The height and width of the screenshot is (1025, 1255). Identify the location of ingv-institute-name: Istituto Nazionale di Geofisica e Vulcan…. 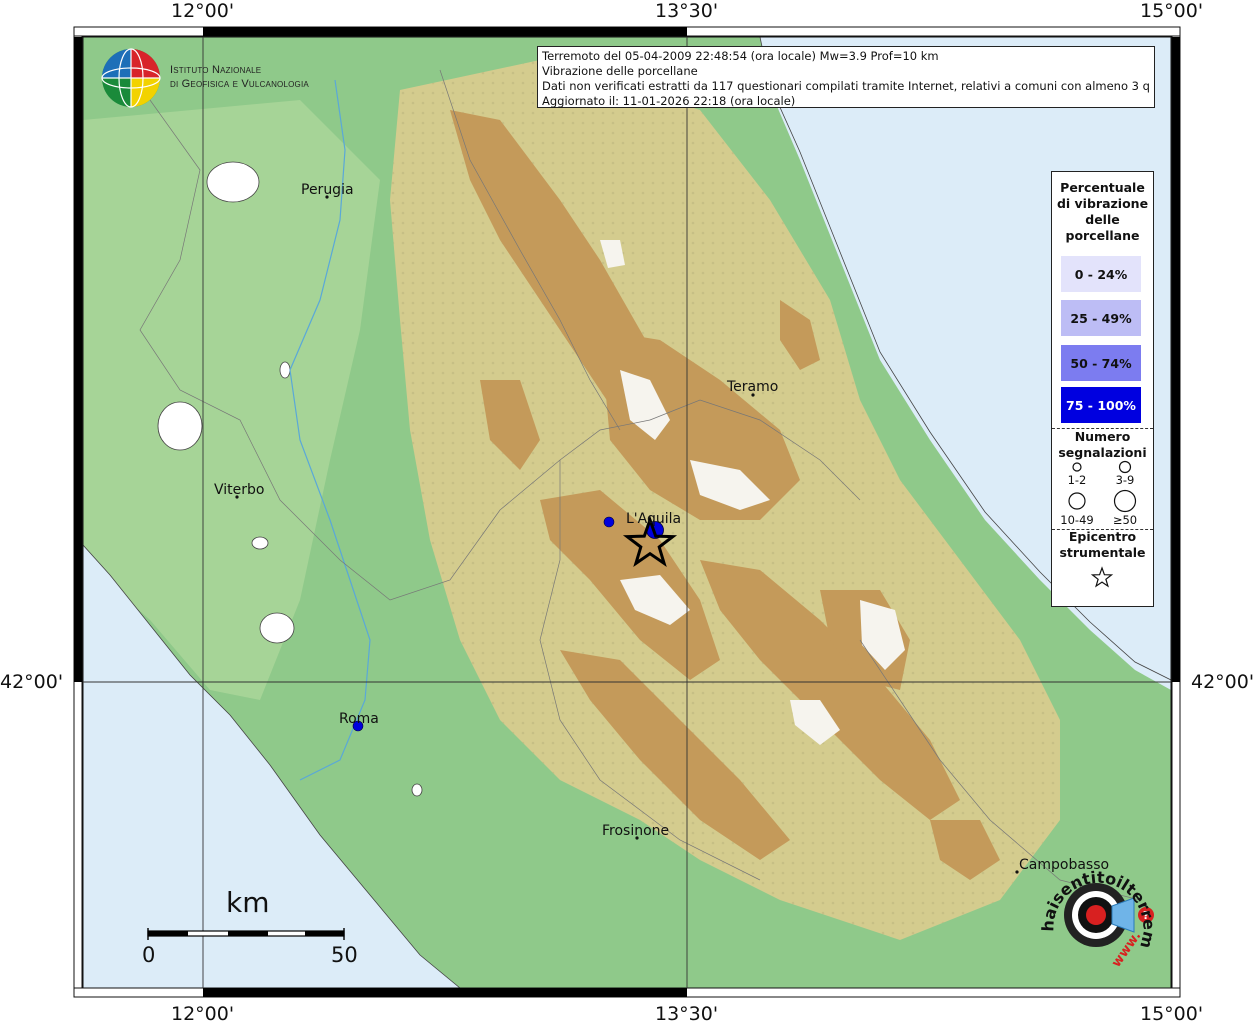
(239, 77).